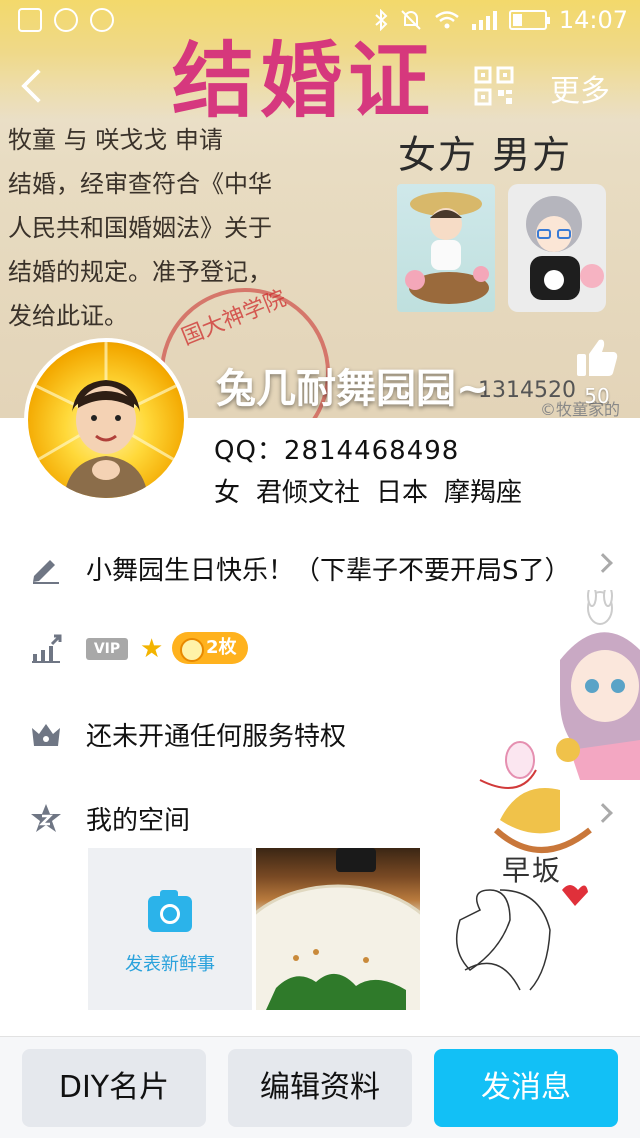 The height and width of the screenshot is (1138, 640). Describe the element at coordinates (446, 248) in the screenshot. I see `cert-photo-left` at that location.